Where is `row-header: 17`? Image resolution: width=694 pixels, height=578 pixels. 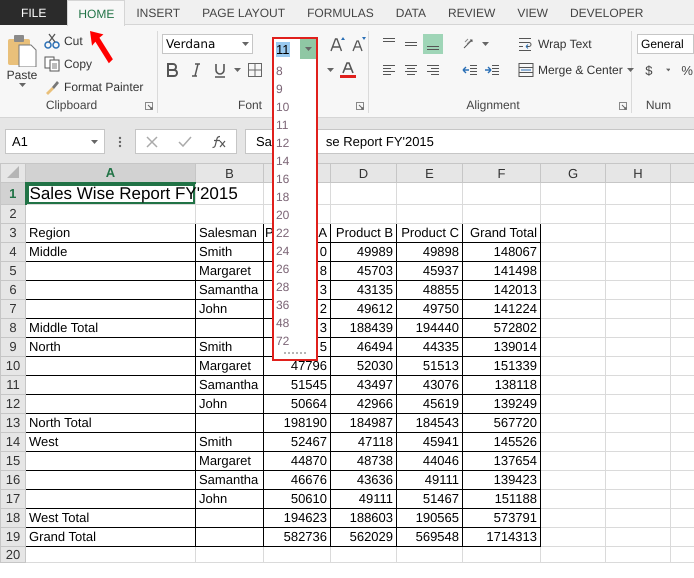 row-header: 17 is located at coordinates (13, 498).